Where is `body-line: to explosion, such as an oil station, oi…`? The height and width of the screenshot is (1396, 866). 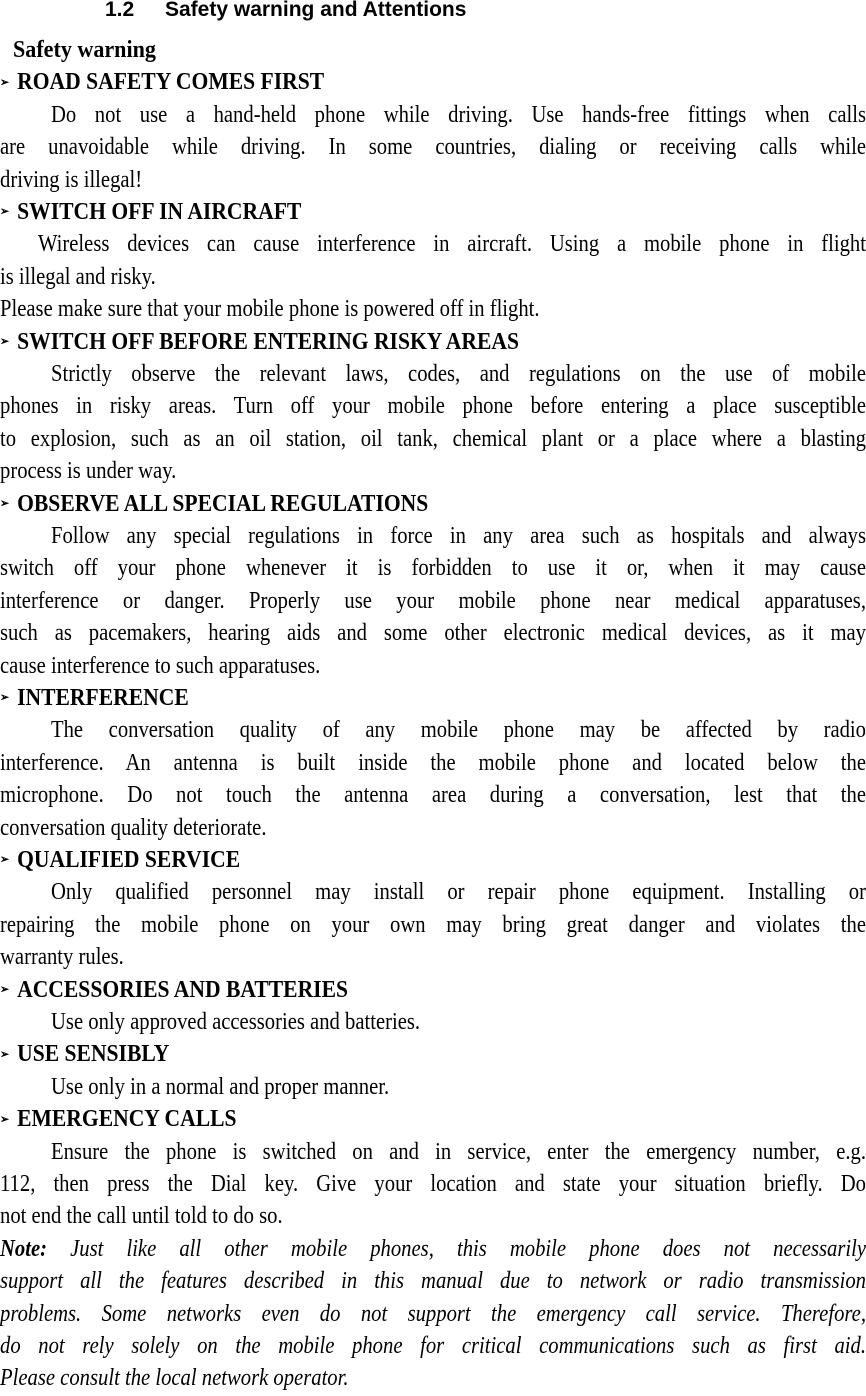
body-line: to explosion, such as an oil station, oi… is located at coordinates (433, 438).